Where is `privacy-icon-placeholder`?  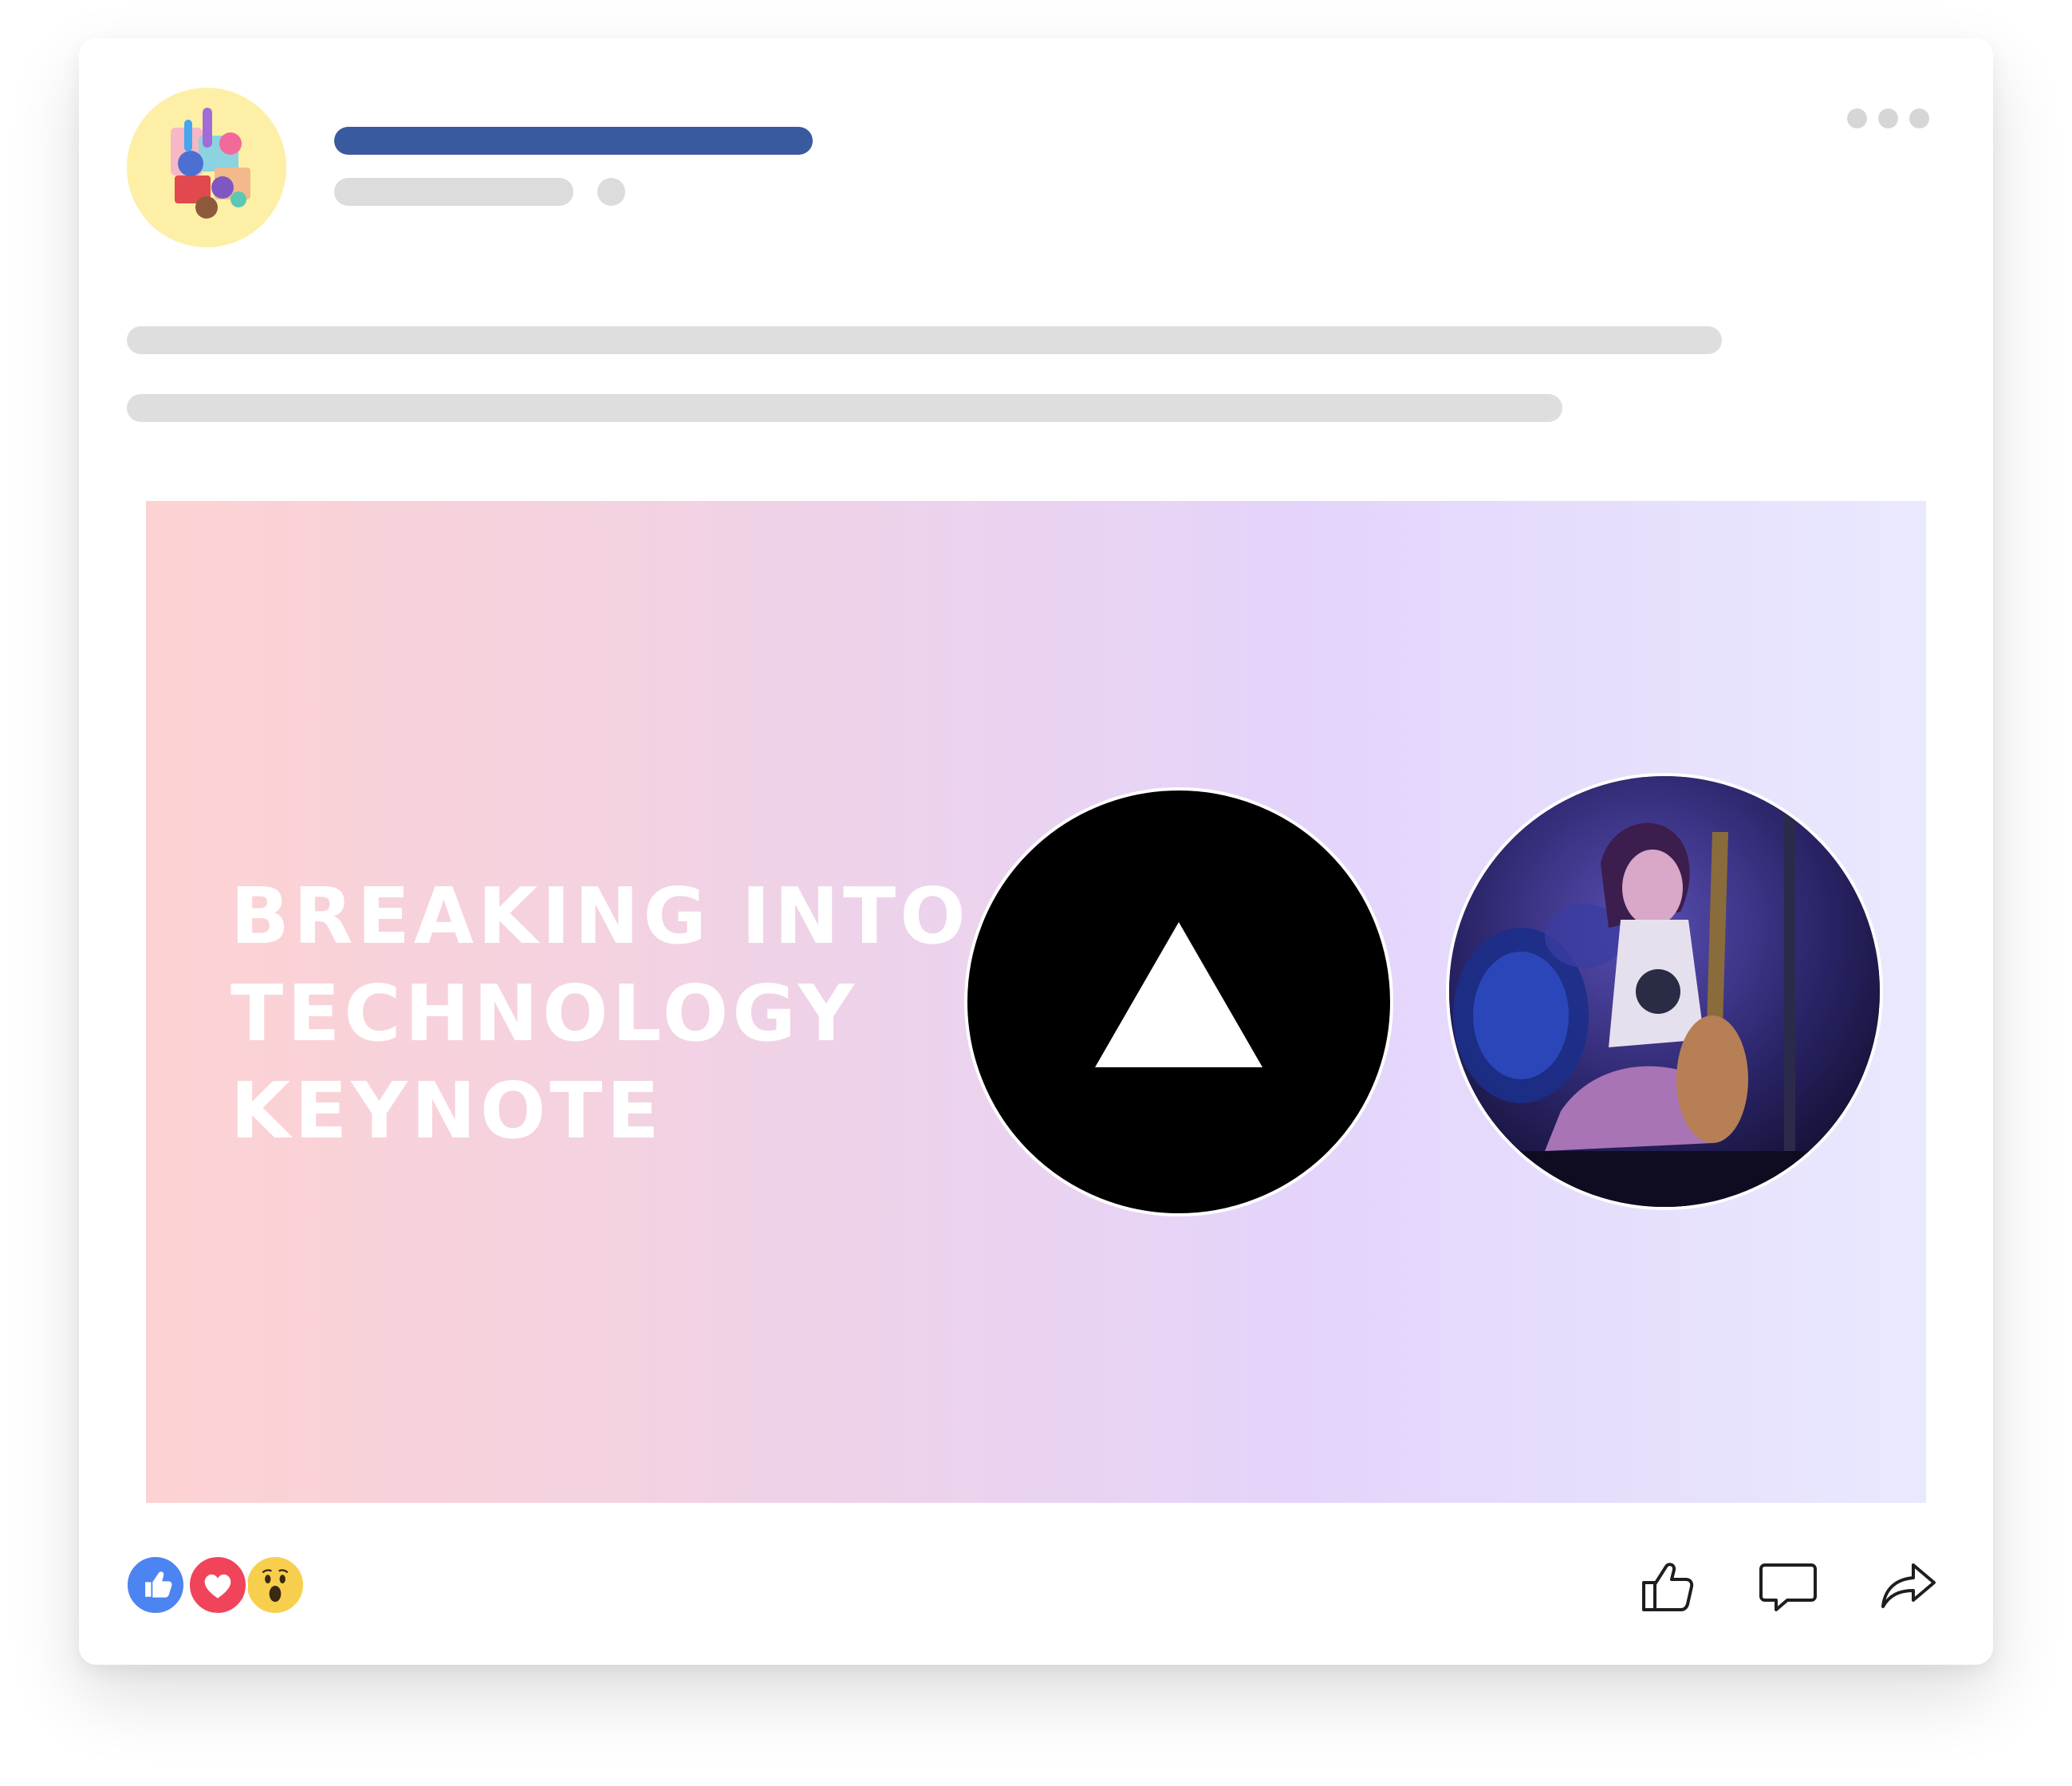 privacy-icon-placeholder is located at coordinates (611, 192).